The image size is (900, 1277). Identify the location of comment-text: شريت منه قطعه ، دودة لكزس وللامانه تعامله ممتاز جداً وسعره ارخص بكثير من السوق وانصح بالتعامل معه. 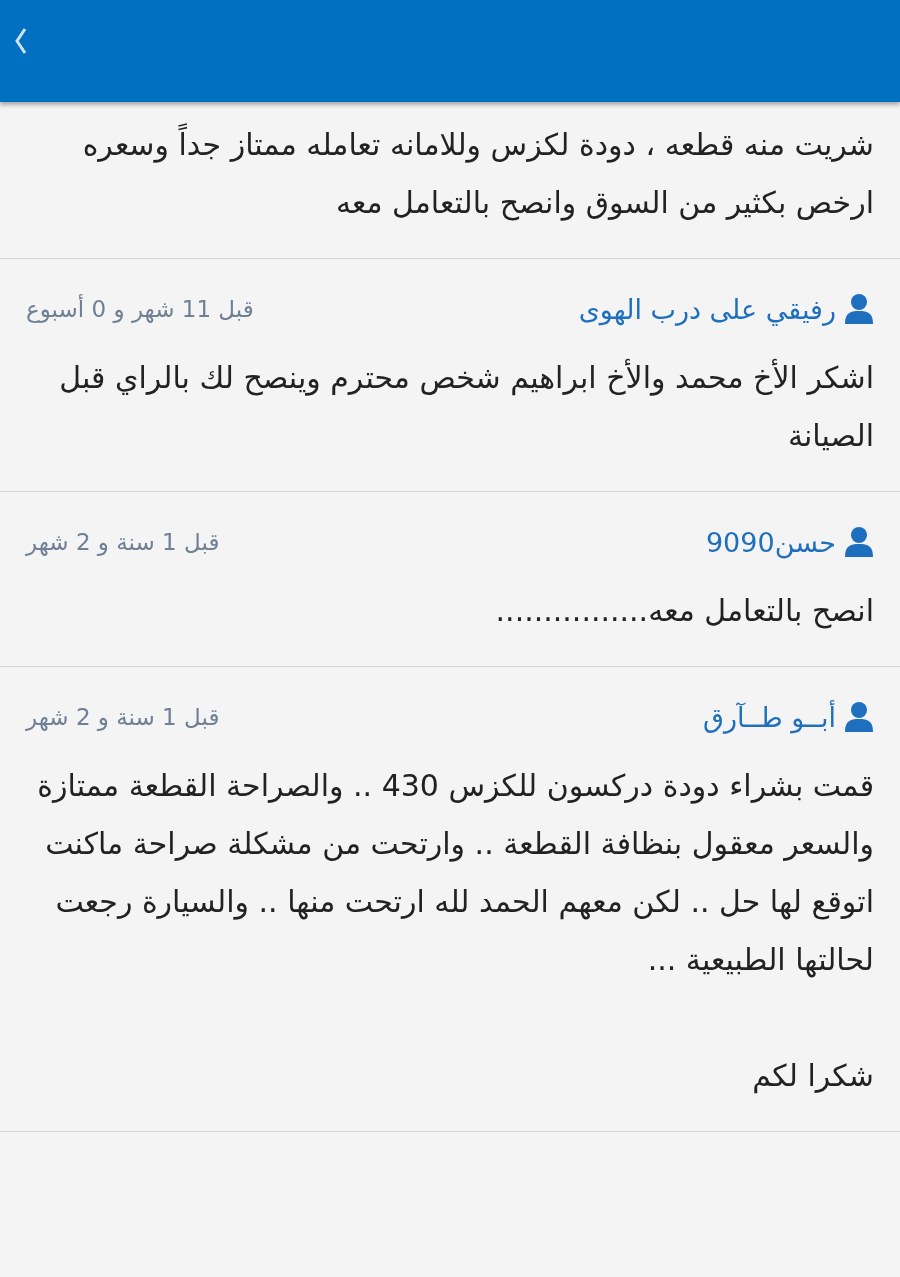
(450, 174).